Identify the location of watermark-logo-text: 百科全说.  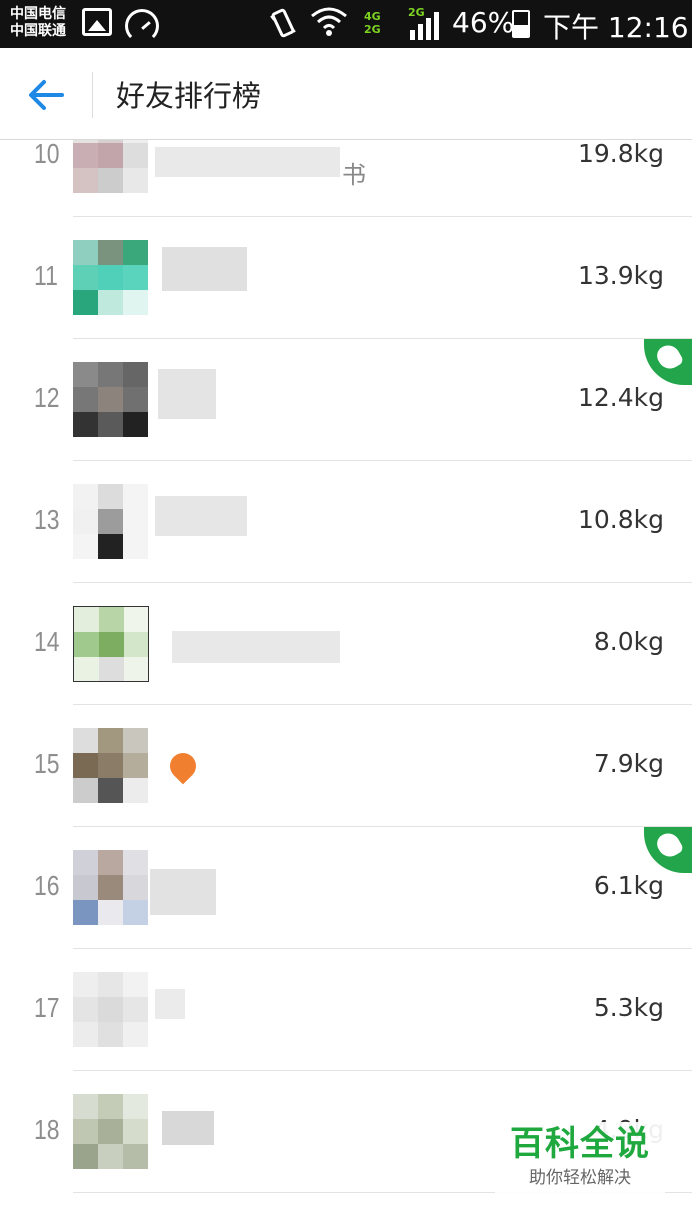
(580, 1144).